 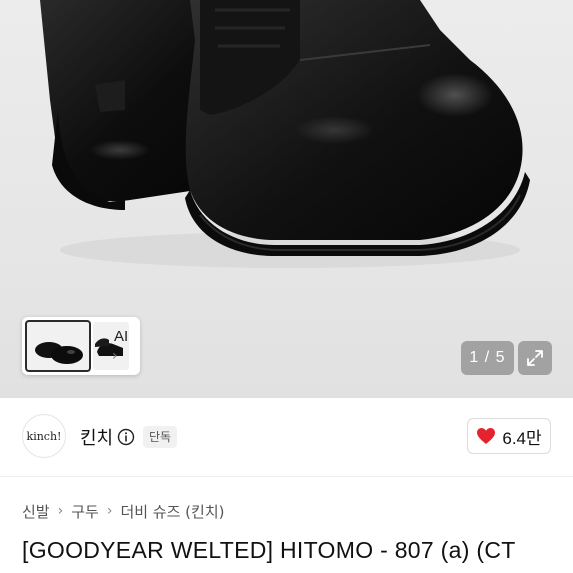 What do you see at coordinates (121, 336) in the screenshot?
I see `ai-label: AI` at bounding box center [121, 336].